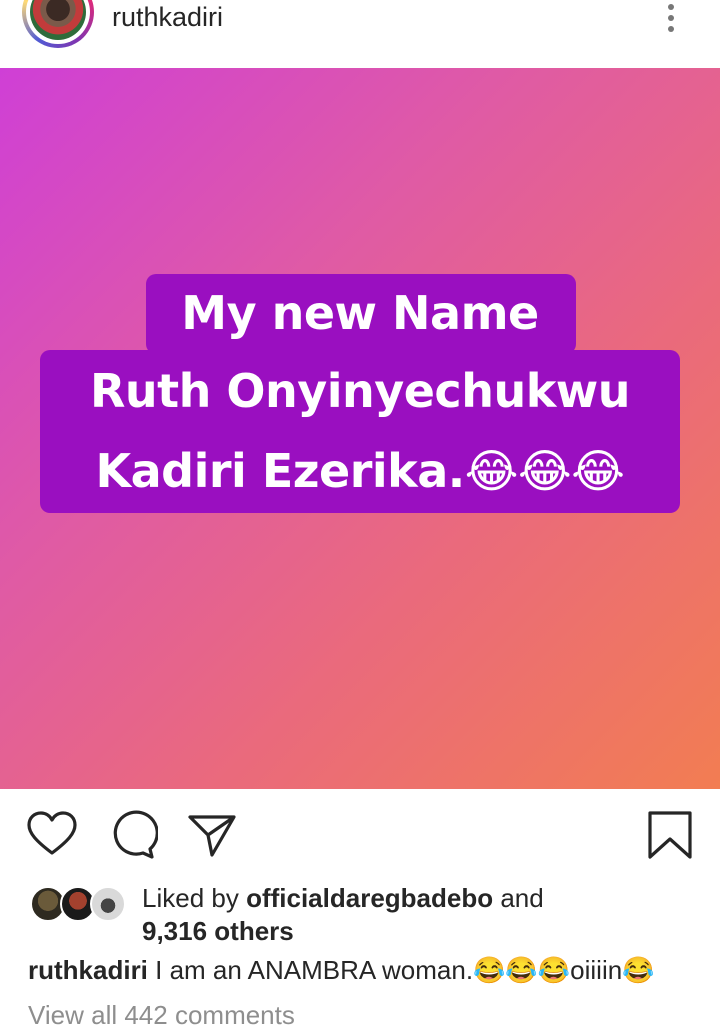 The image size is (720, 1036). Describe the element at coordinates (161, 1015) in the screenshot. I see `view-all-comments-link: View all 442 comments` at that location.